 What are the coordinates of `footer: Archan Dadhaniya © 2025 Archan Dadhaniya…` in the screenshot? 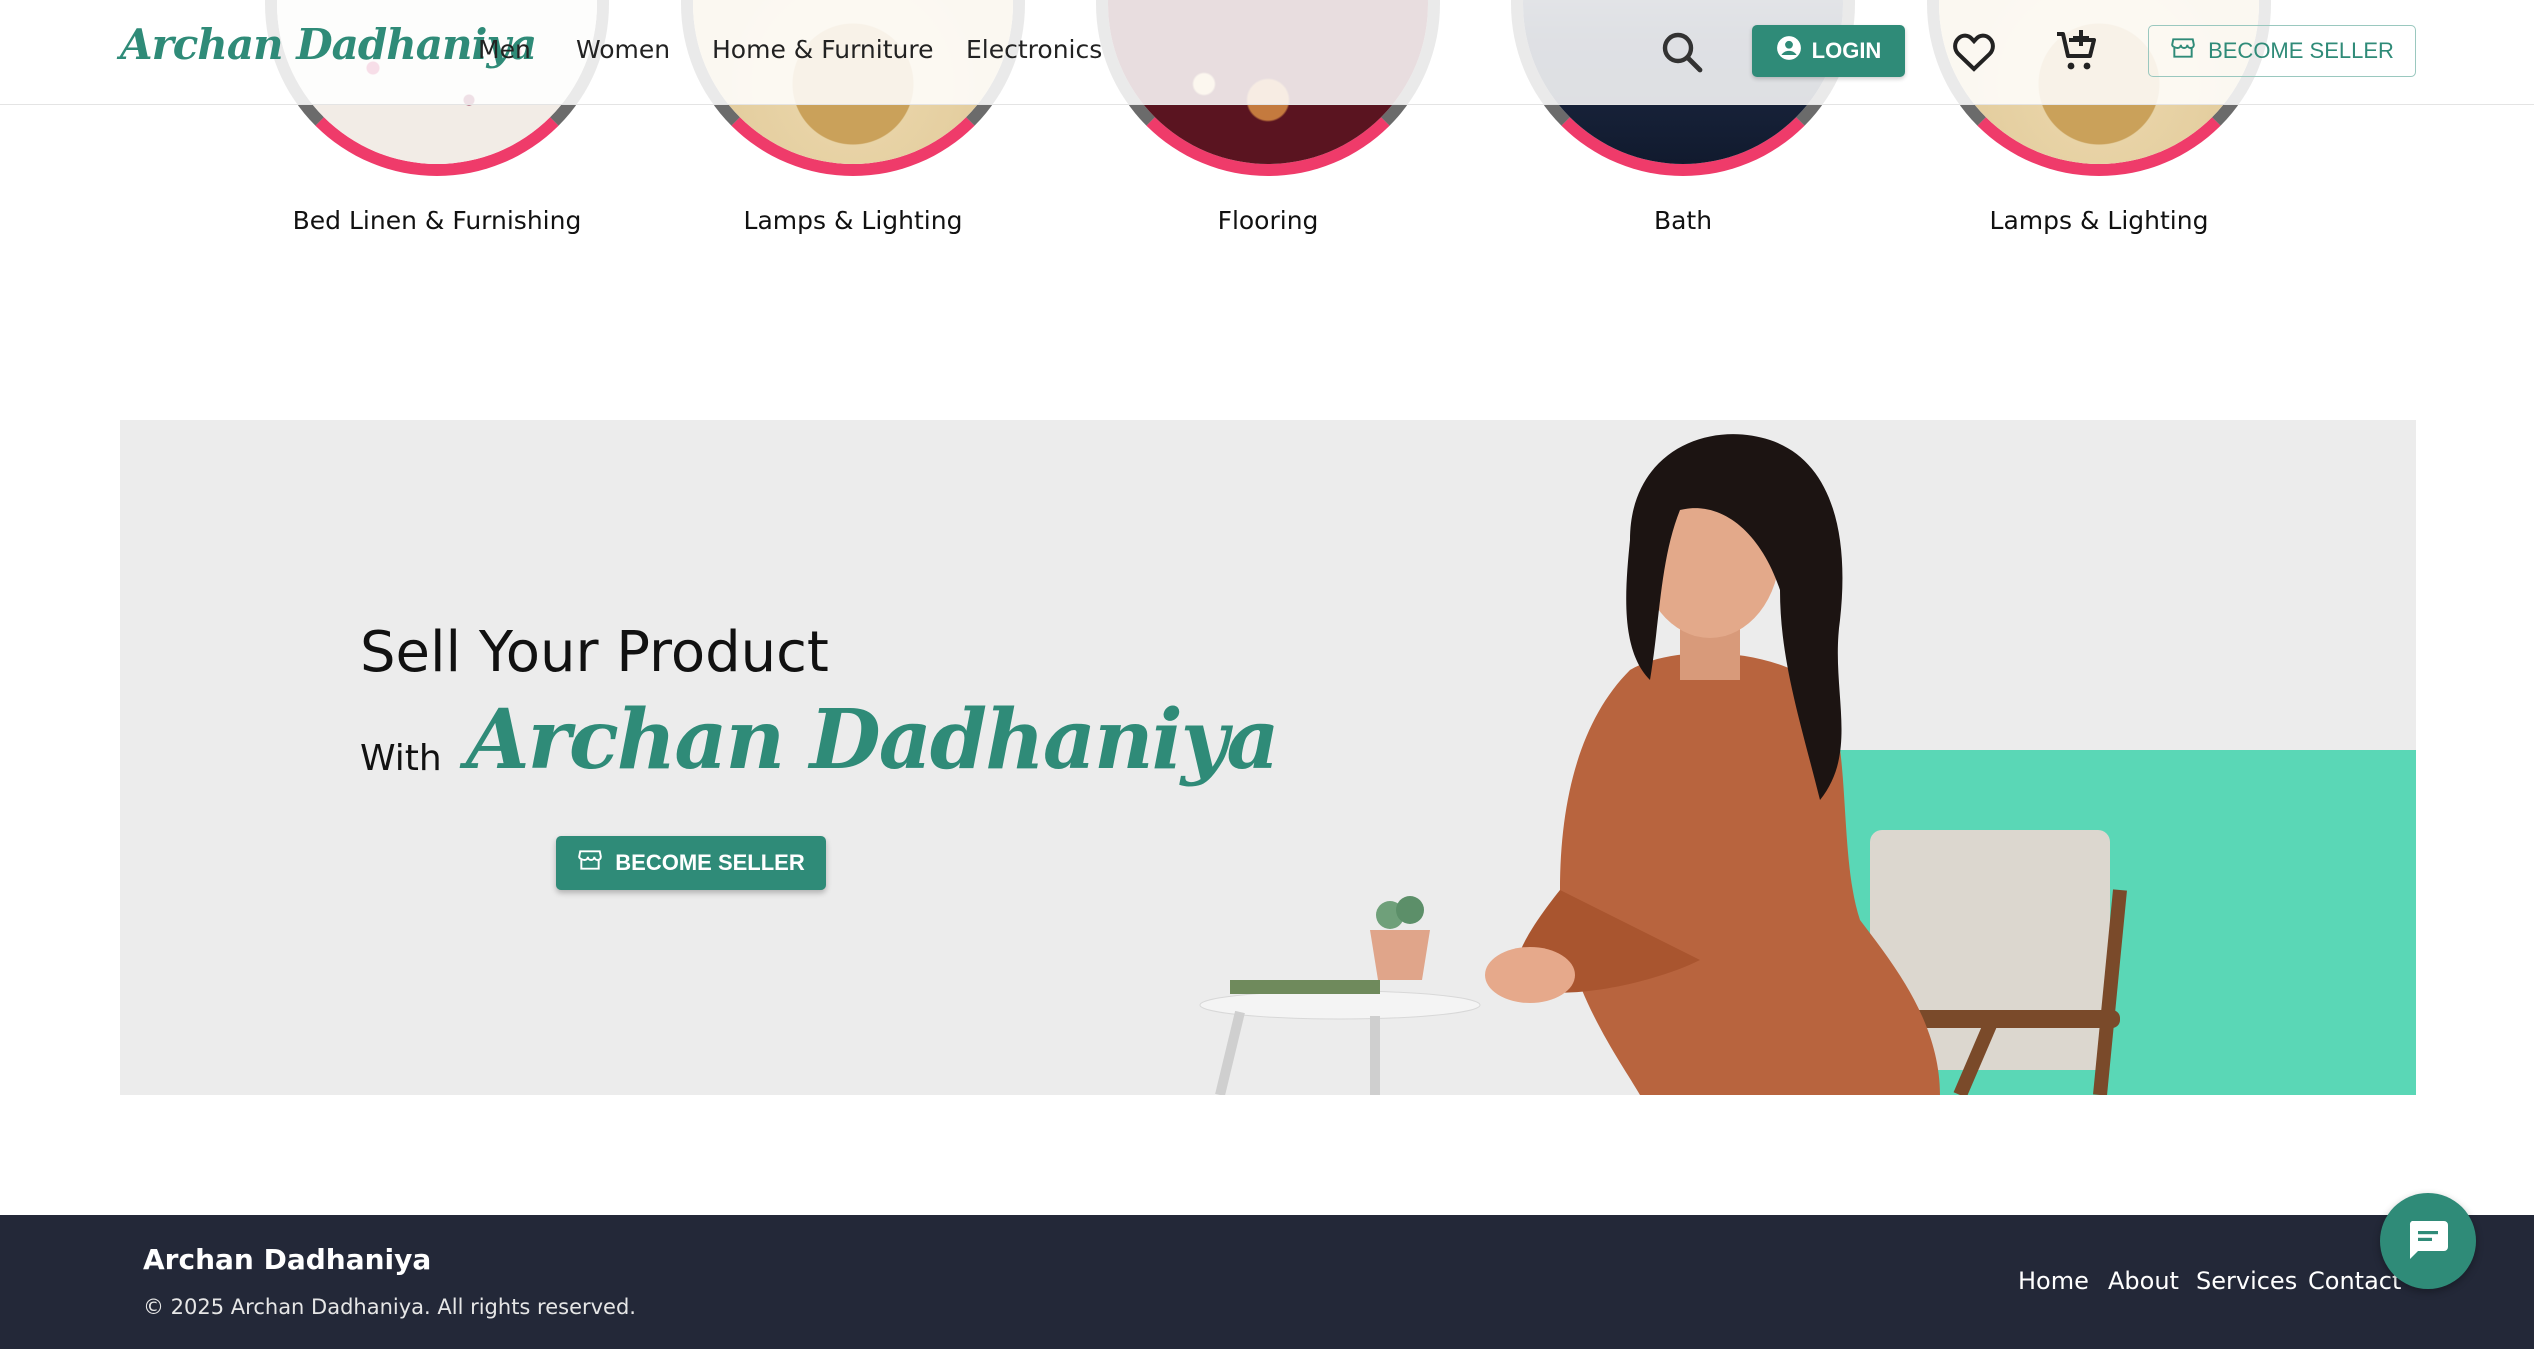 It's located at (1267, 1282).